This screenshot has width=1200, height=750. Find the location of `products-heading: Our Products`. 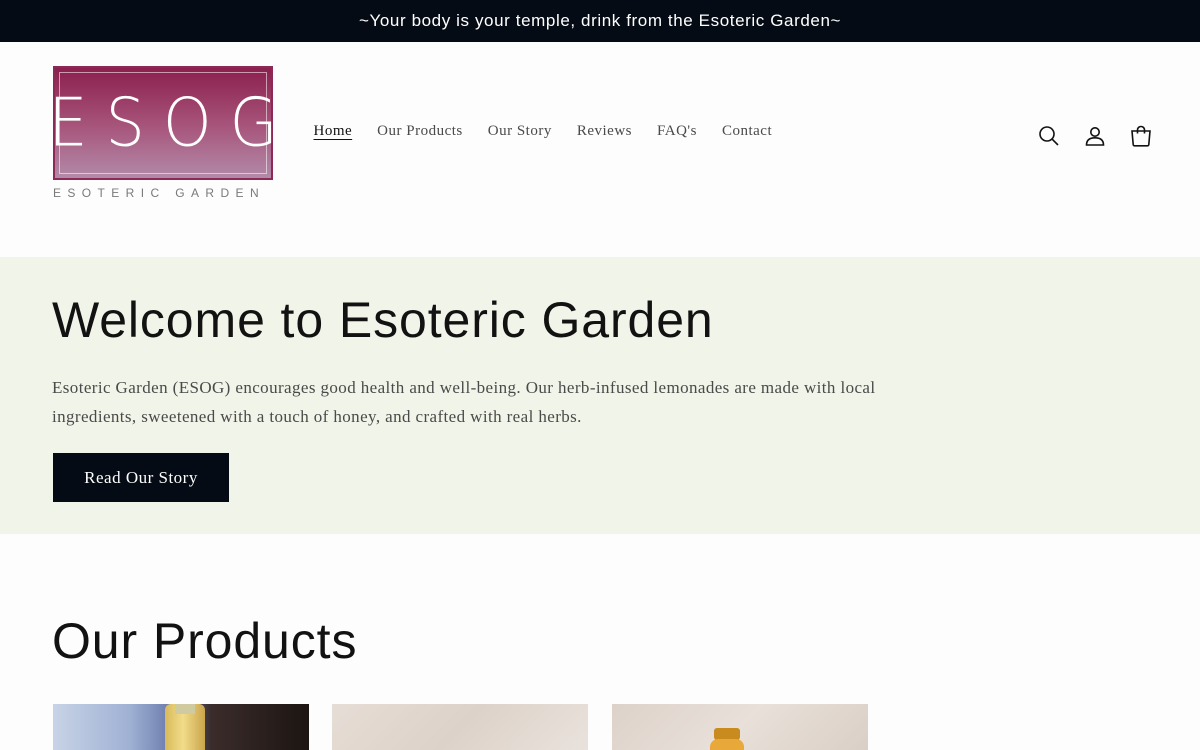

products-heading: Our Products is located at coordinates (205, 641).